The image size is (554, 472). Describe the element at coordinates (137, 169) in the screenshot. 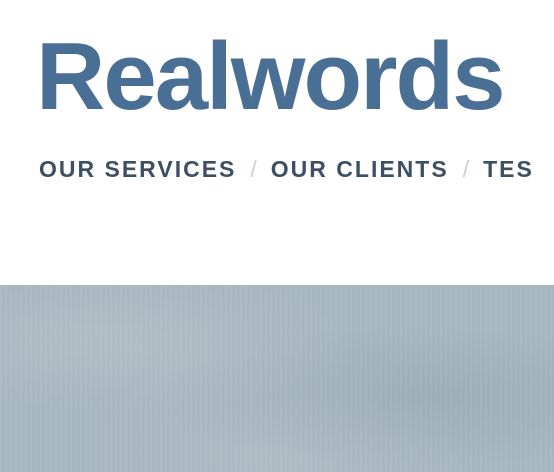

I see `nav-item-our-services: OUR SERVICES` at that location.